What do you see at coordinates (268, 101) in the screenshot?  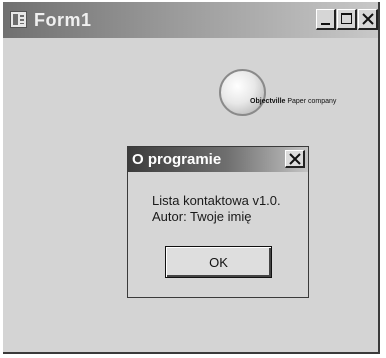 I see `logo-text-bold: Objectville` at bounding box center [268, 101].